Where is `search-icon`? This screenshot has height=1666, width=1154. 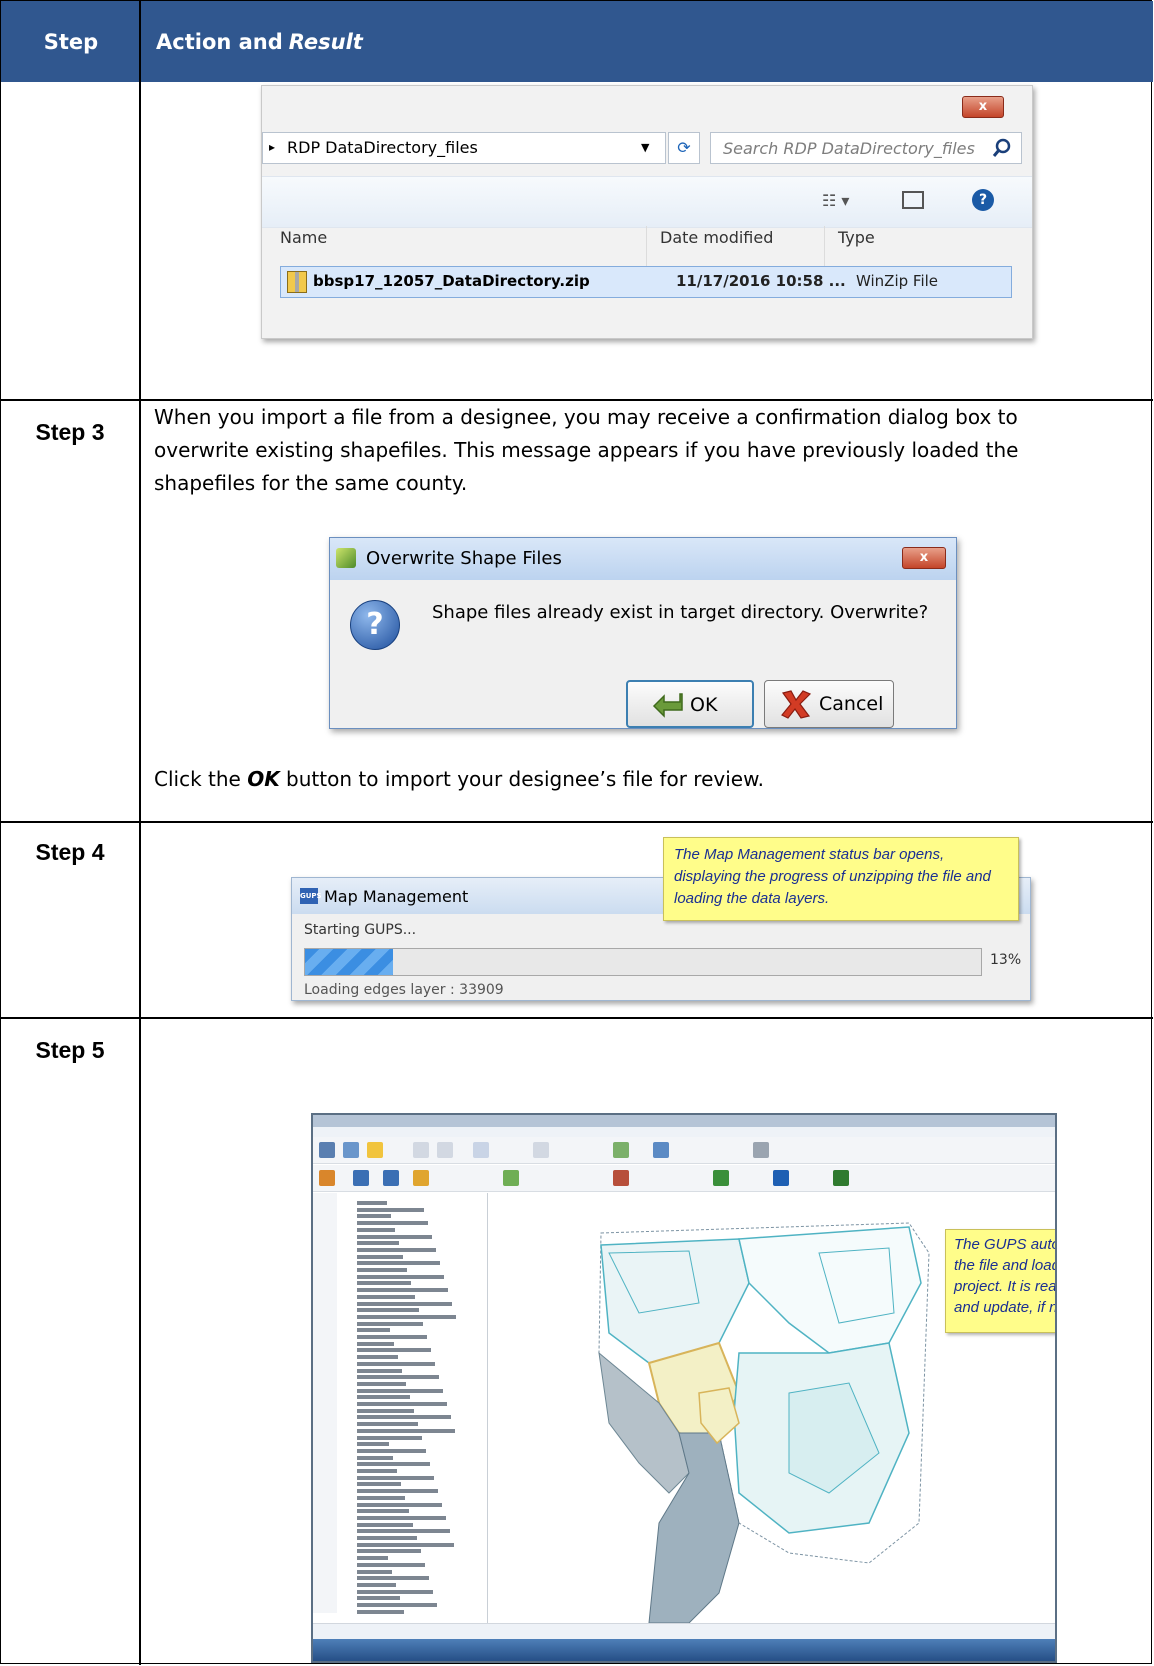
search-icon is located at coordinates (1002, 148).